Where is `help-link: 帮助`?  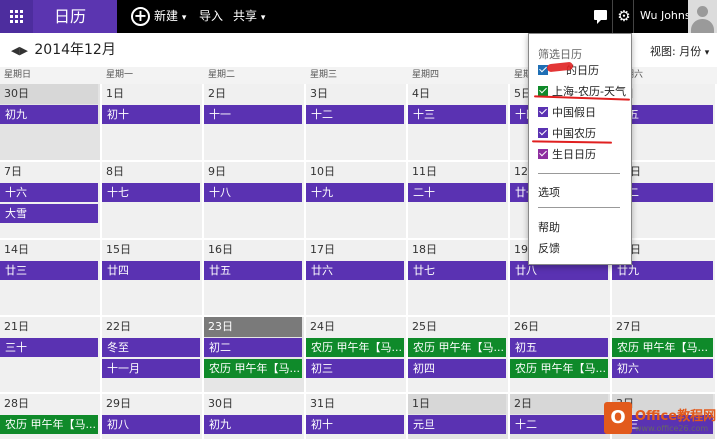
help-link: 帮助 is located at coordinates (549, 227).